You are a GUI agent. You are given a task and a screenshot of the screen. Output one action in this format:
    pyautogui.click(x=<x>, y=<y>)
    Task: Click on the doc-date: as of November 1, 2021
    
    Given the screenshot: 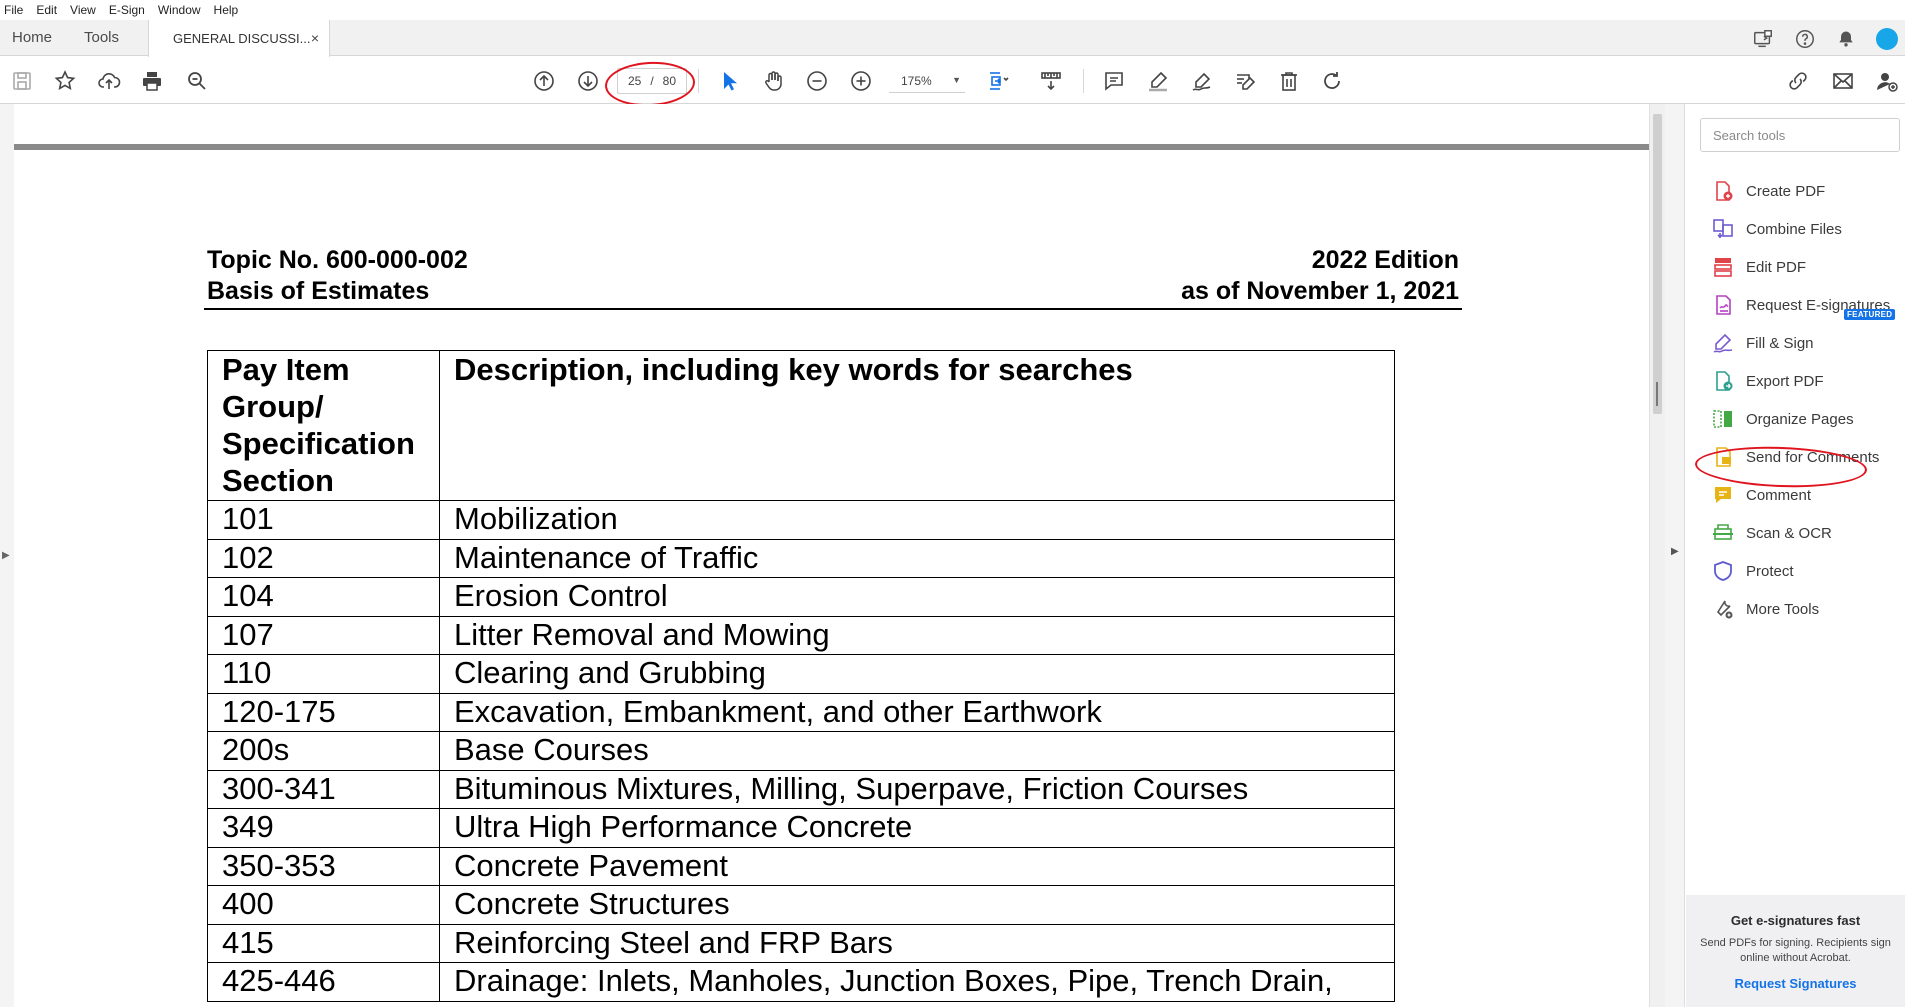 What is the action you would take?
    pyautogui.click(x=1320, y=291)
    